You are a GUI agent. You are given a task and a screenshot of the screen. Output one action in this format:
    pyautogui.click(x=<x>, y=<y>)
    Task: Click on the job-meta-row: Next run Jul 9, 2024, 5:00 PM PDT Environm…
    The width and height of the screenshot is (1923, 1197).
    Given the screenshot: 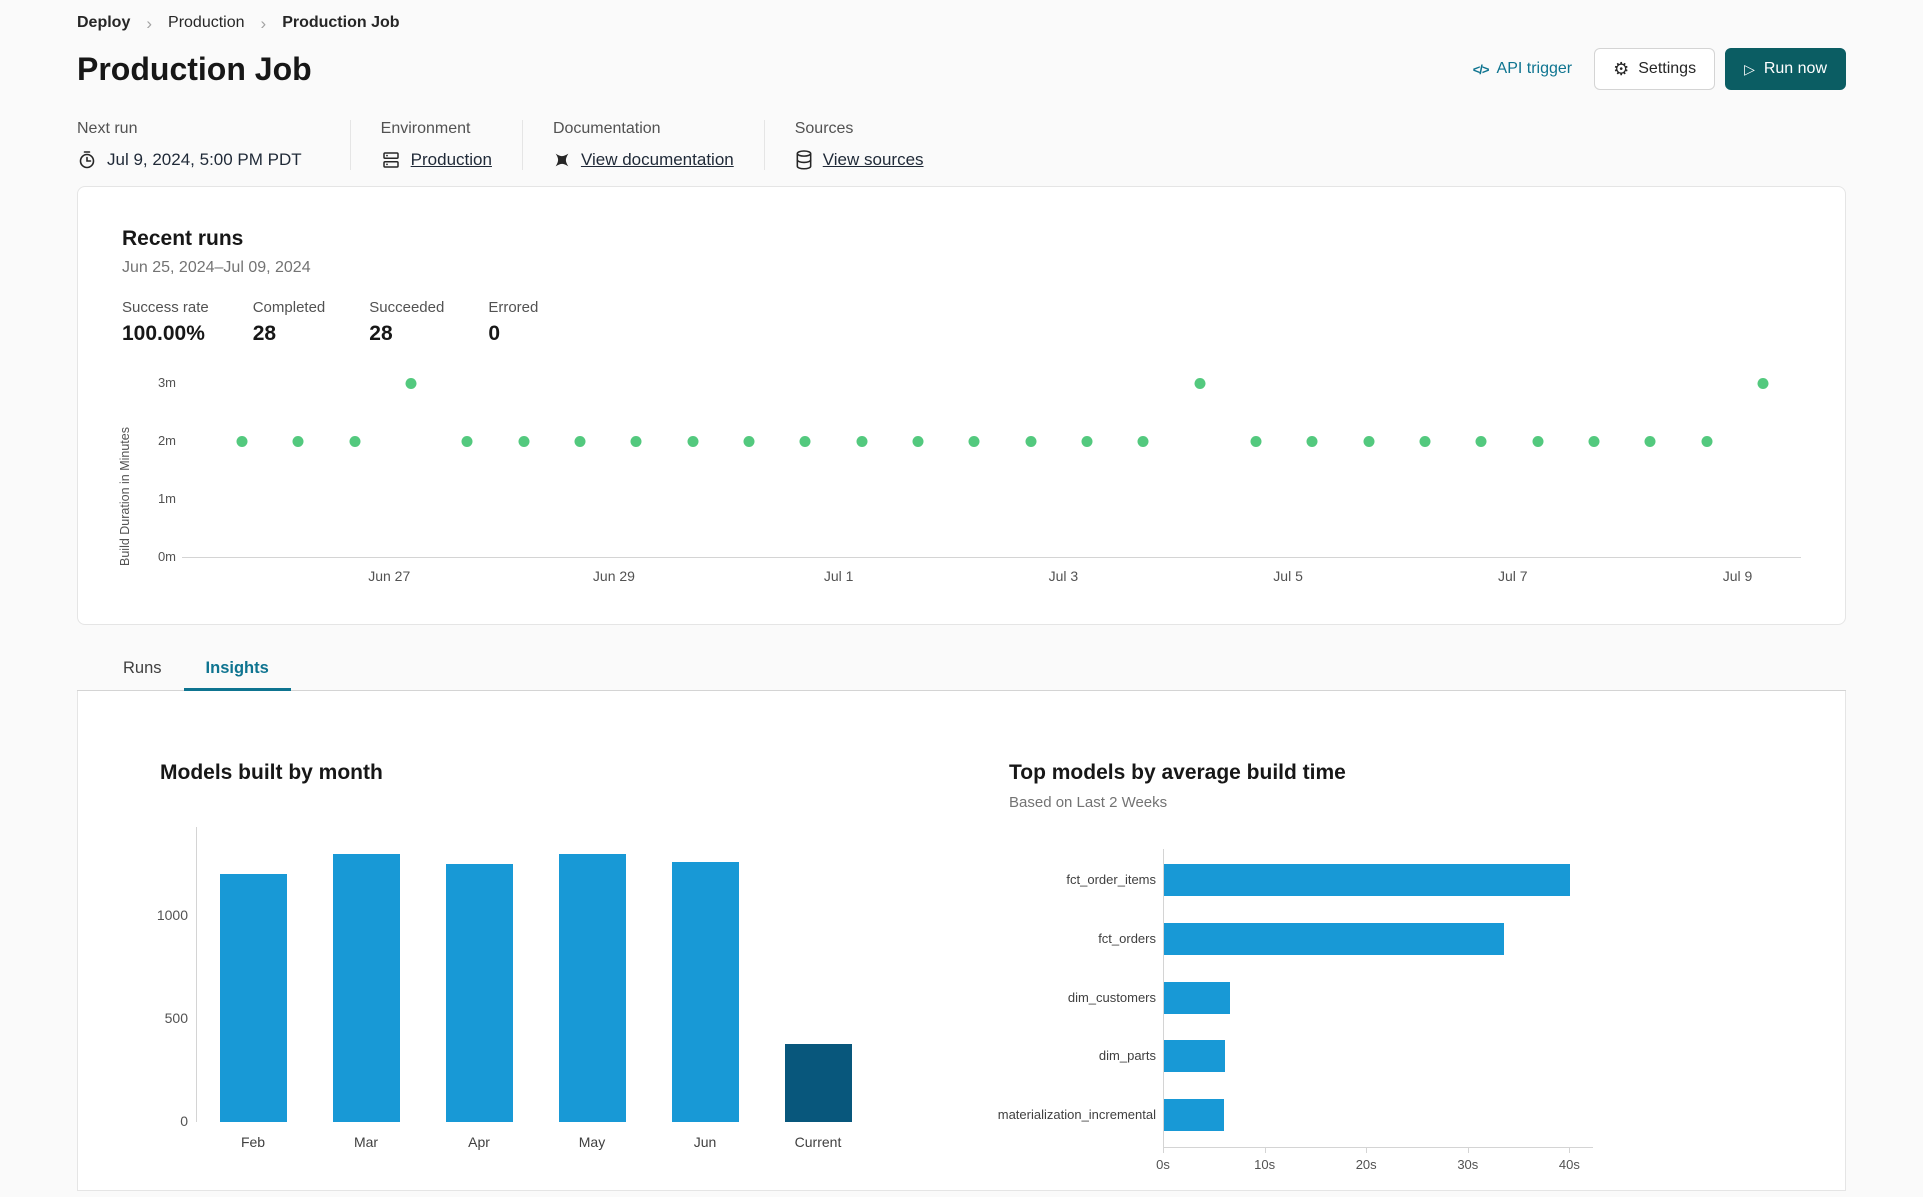 What is the action you would take?
    pyautogui.click(x=961, y=145)
    